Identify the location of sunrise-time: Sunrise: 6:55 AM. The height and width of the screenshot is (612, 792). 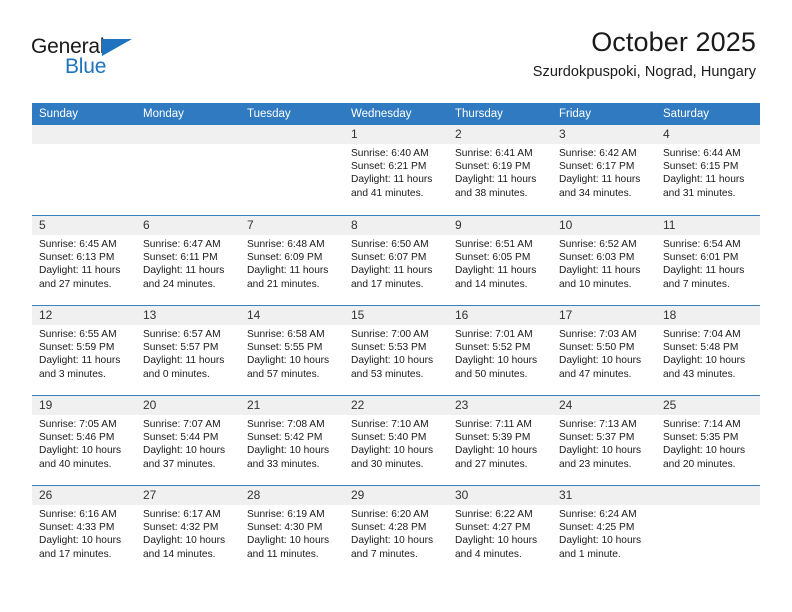
(78, 334).